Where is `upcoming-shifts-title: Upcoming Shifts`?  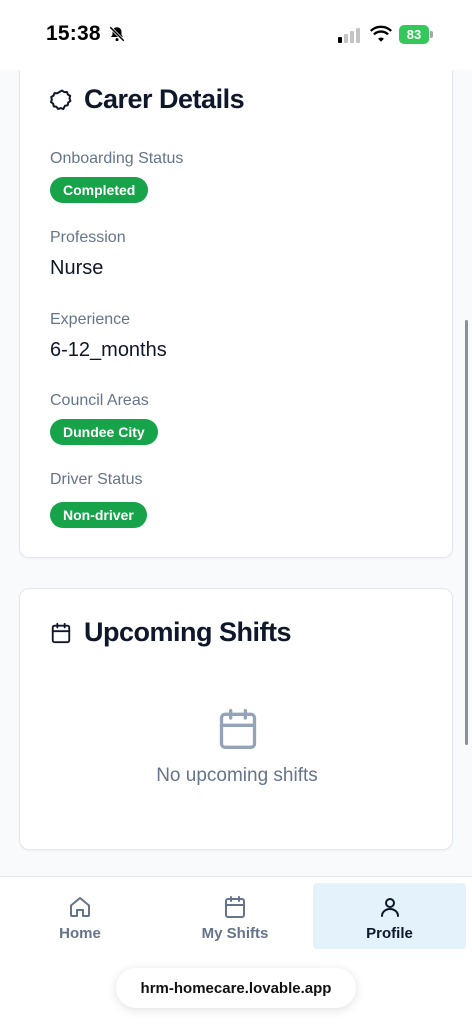 upcoming-shifts-title: Upcoming Shifts is located at coordinates (188, 632).